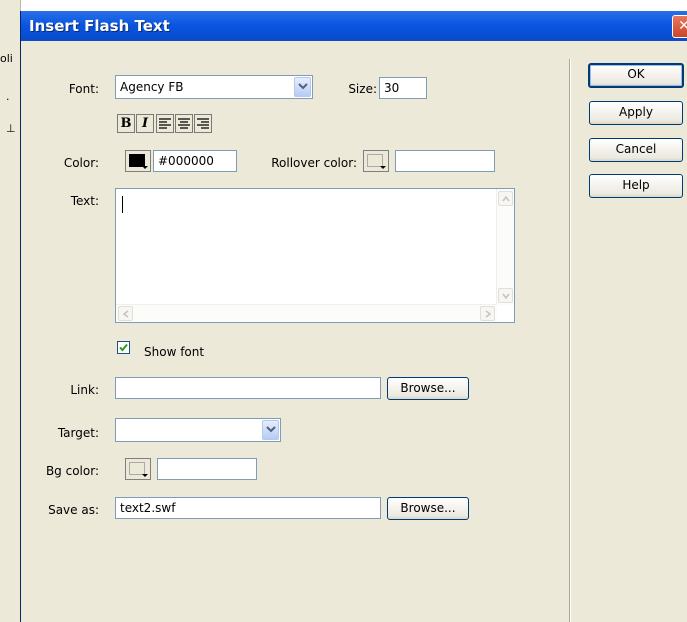  What do you see at coordinates (72, 471) in the screenshot?
I see `bg-color-label: Bg color:` at bounding box center [72, 471].